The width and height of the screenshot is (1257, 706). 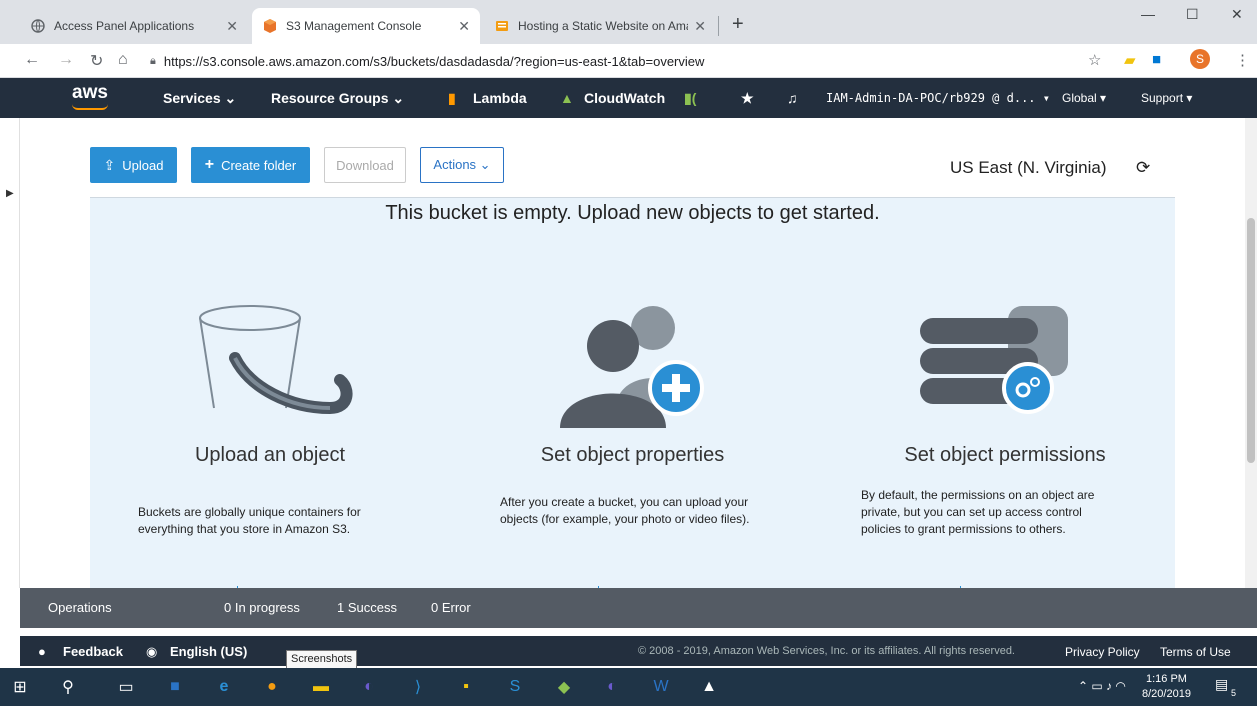 What do you see at coordinates (994, 360) in the screenshot?
I see `database-gear-icon` at bounding box center [994, 360].